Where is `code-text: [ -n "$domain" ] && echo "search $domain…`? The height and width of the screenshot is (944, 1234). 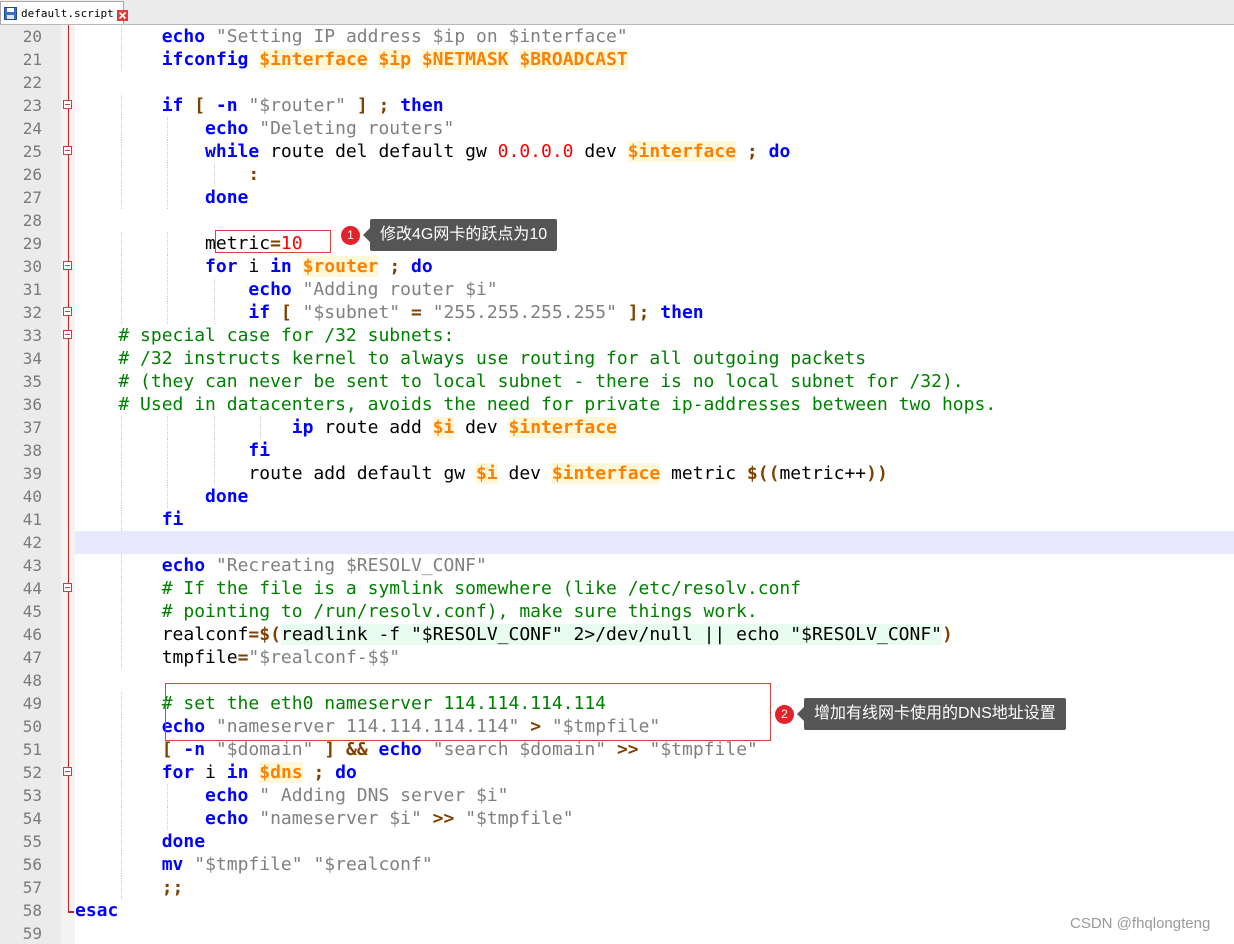
code-text: [ -n "$domain" ] && echo "search $domain… is located at coordinates (654, 749).